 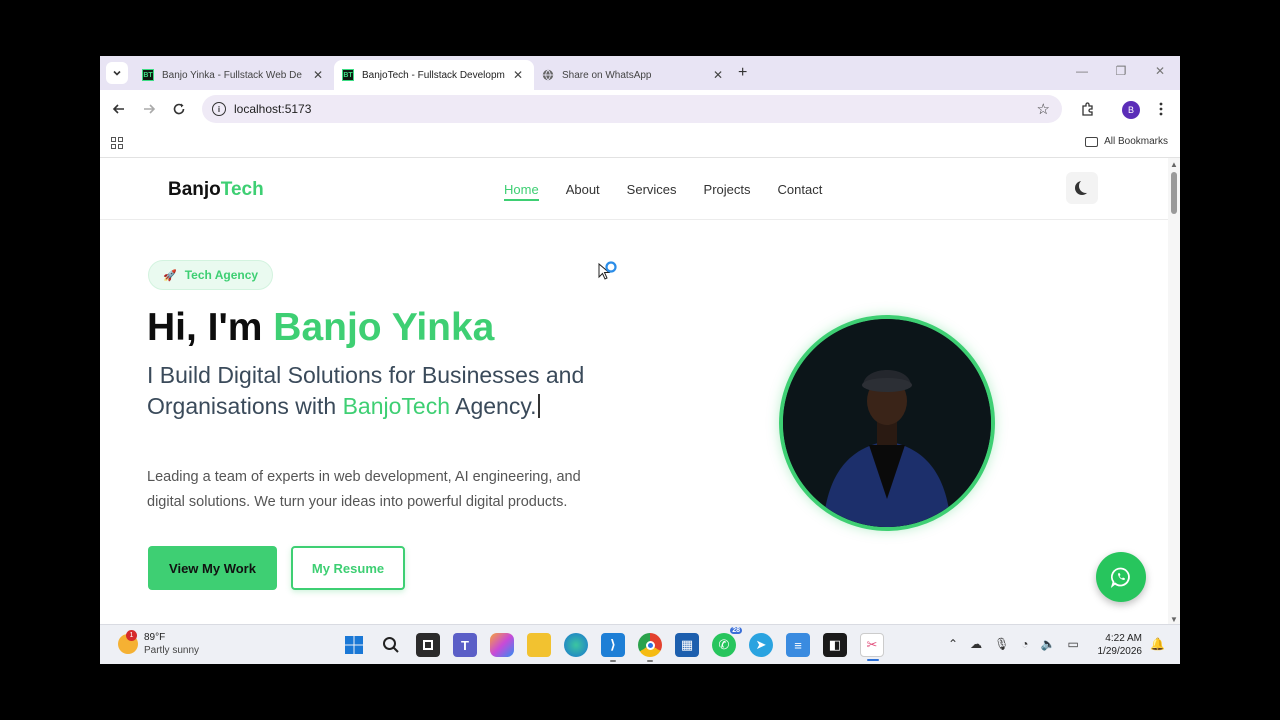 What do you see at coordinates (159, 643) in the screenshot?
I see `weather-widget: 1 89°F Partly sunny` at bounding box center [159, 643].